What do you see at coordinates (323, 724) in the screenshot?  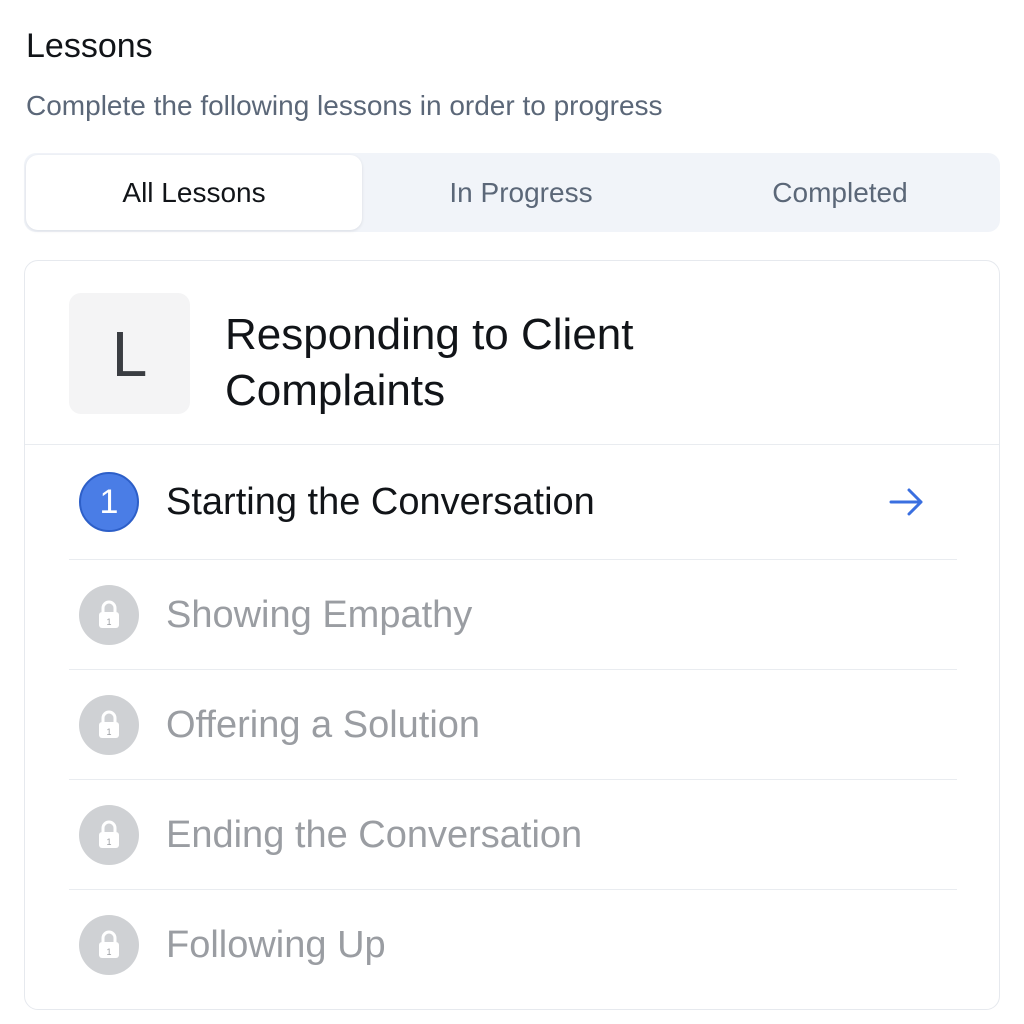 I see `lesson-label: Offering a Solution` at bounding box center [323, 724].